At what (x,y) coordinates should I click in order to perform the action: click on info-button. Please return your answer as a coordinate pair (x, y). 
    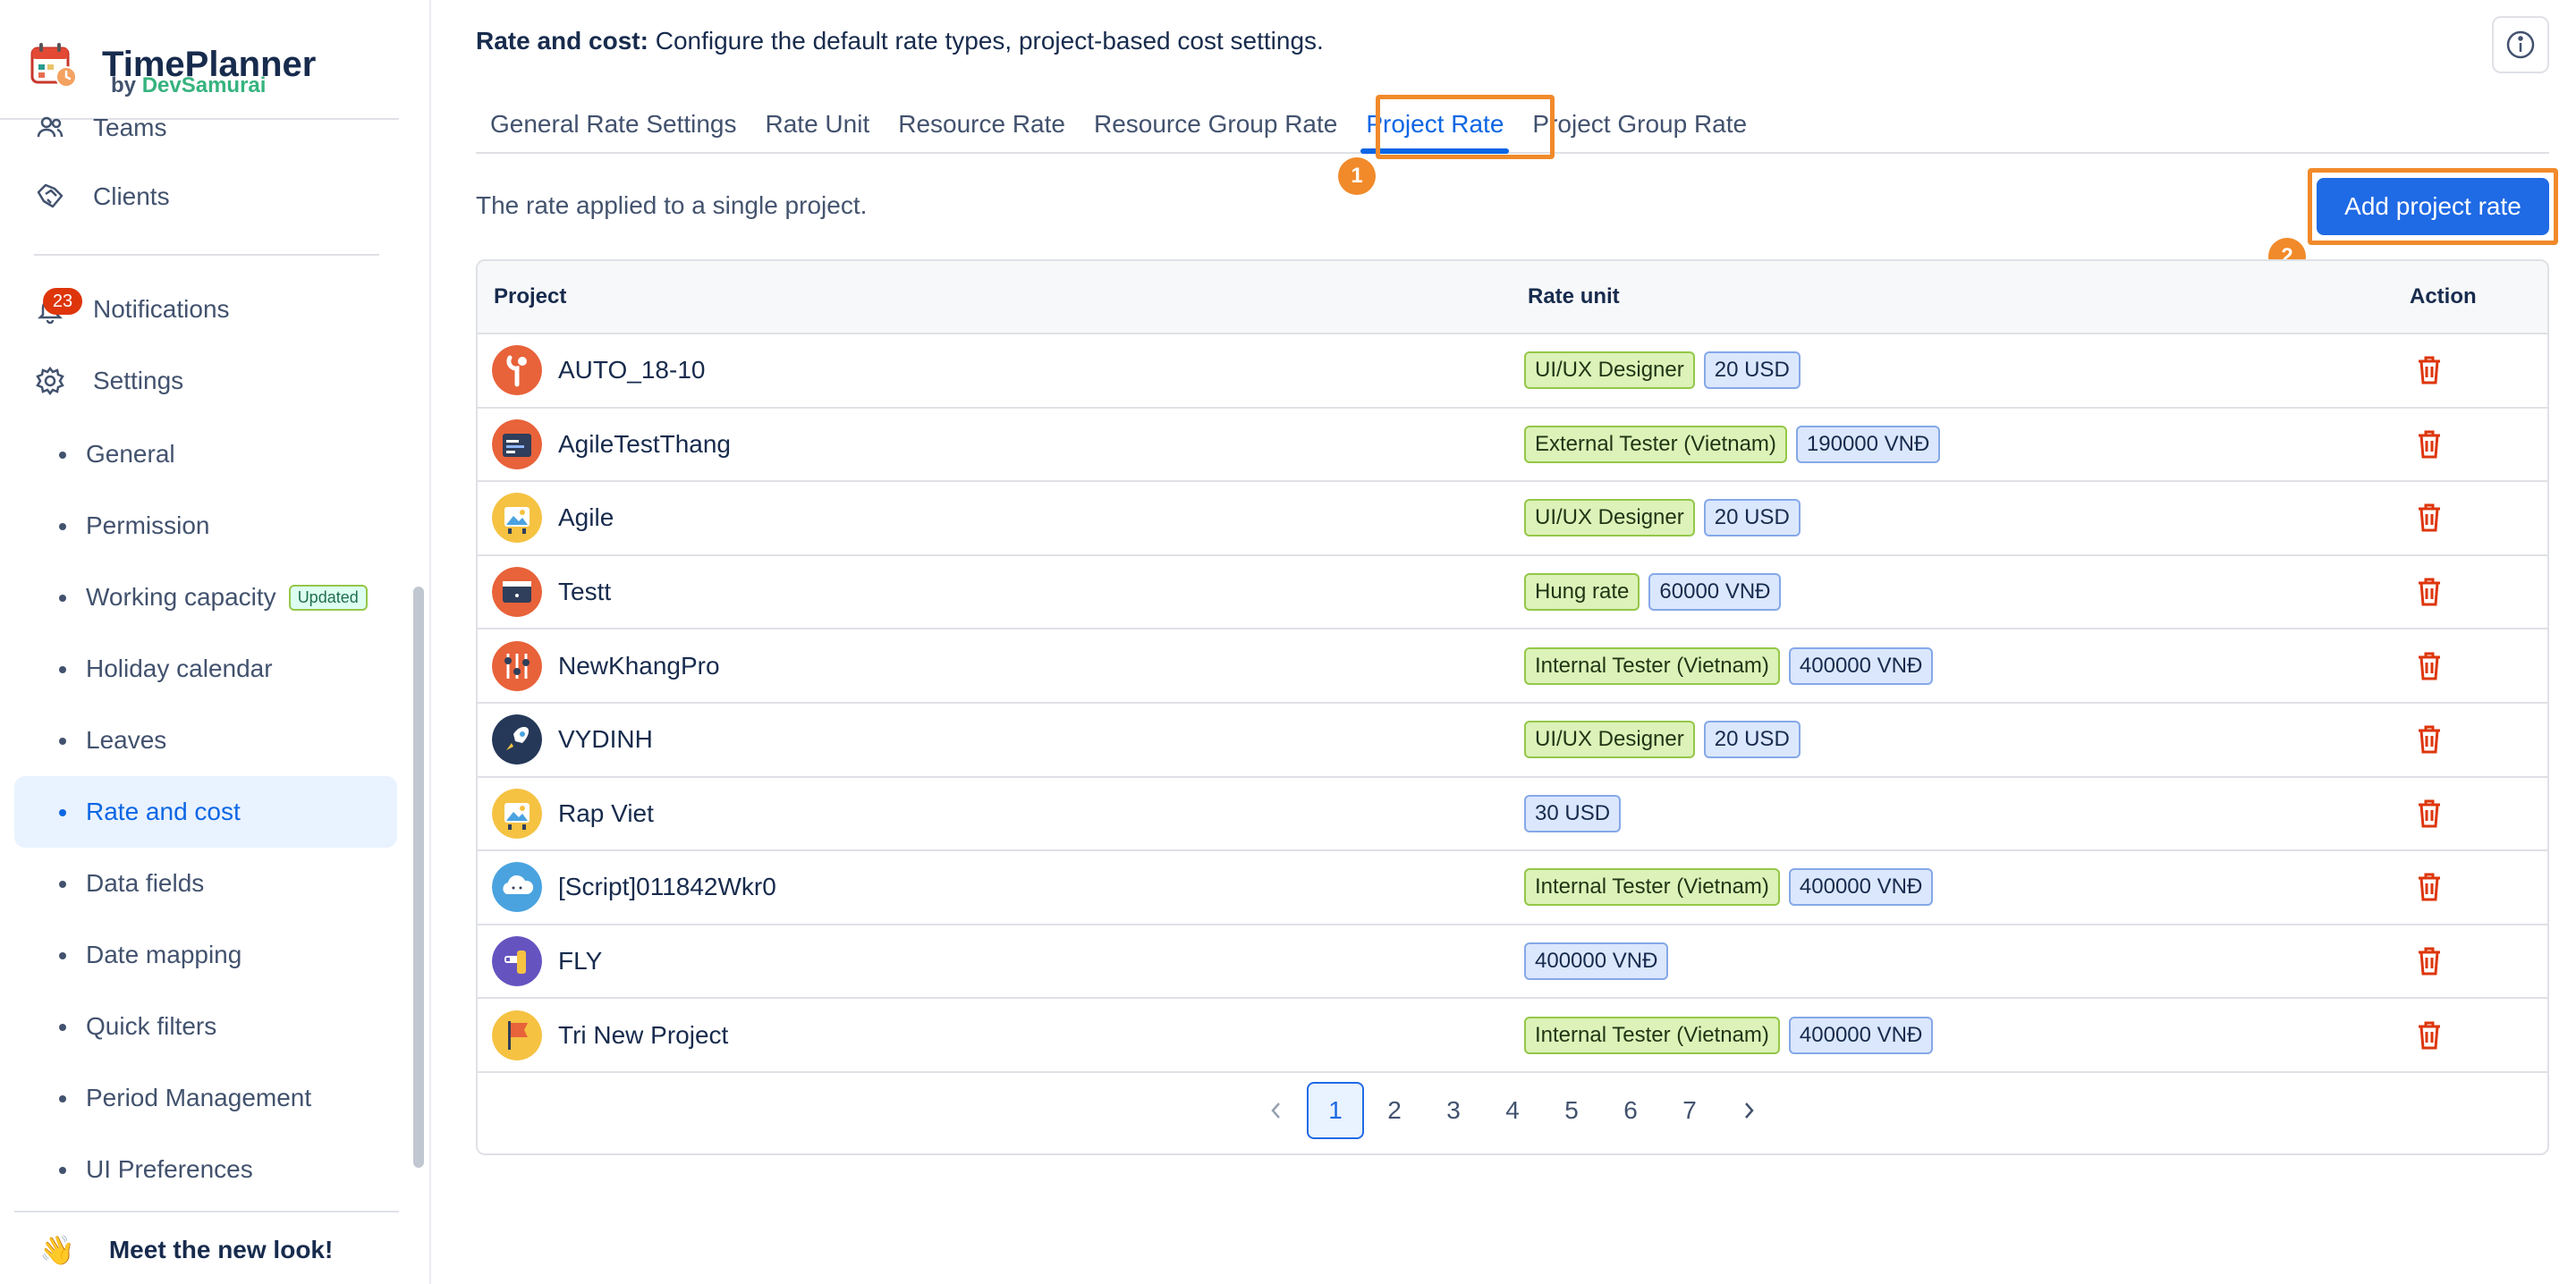
    Looking at the image, I should click on (2520, 44).